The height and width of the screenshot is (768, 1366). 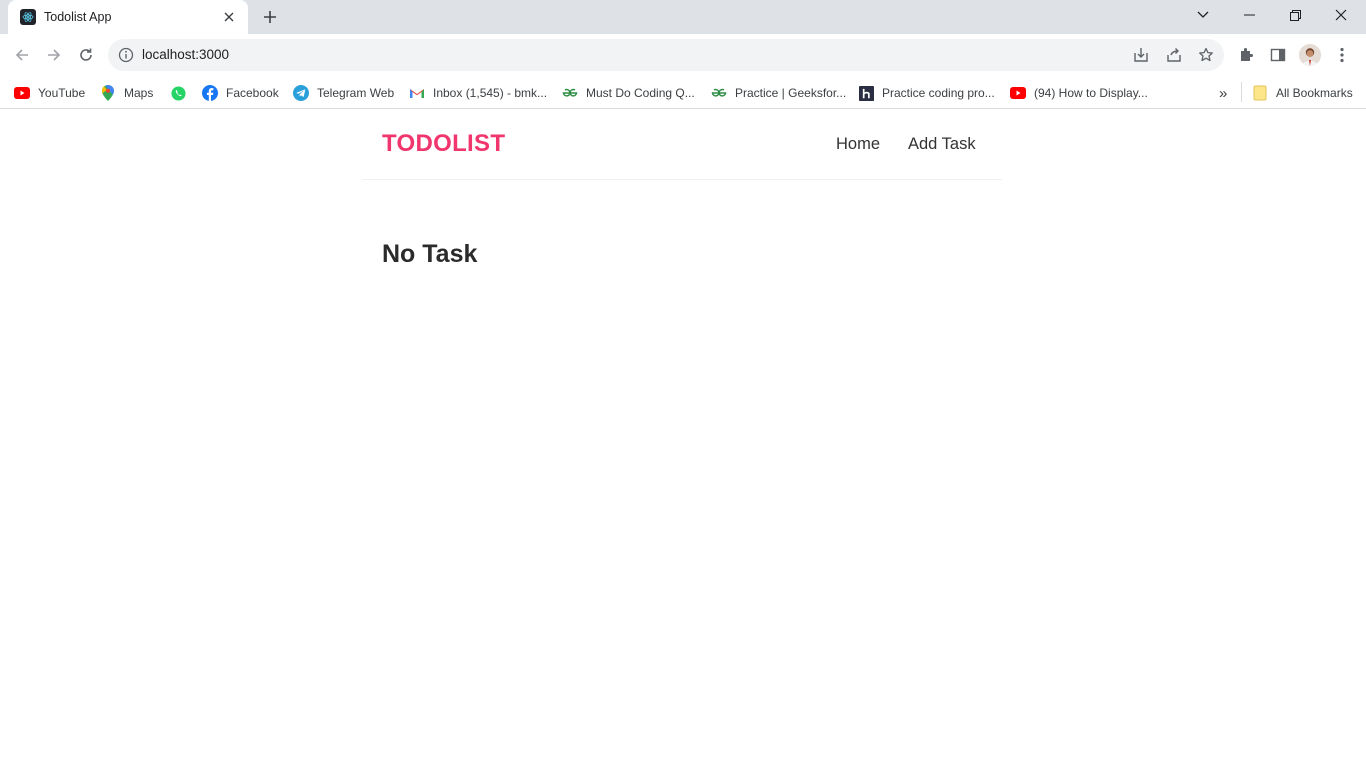 What do you see at coordinates (126, 55) in the screenshot?
I see `site-info-icon` at bounding box center [126, 55].